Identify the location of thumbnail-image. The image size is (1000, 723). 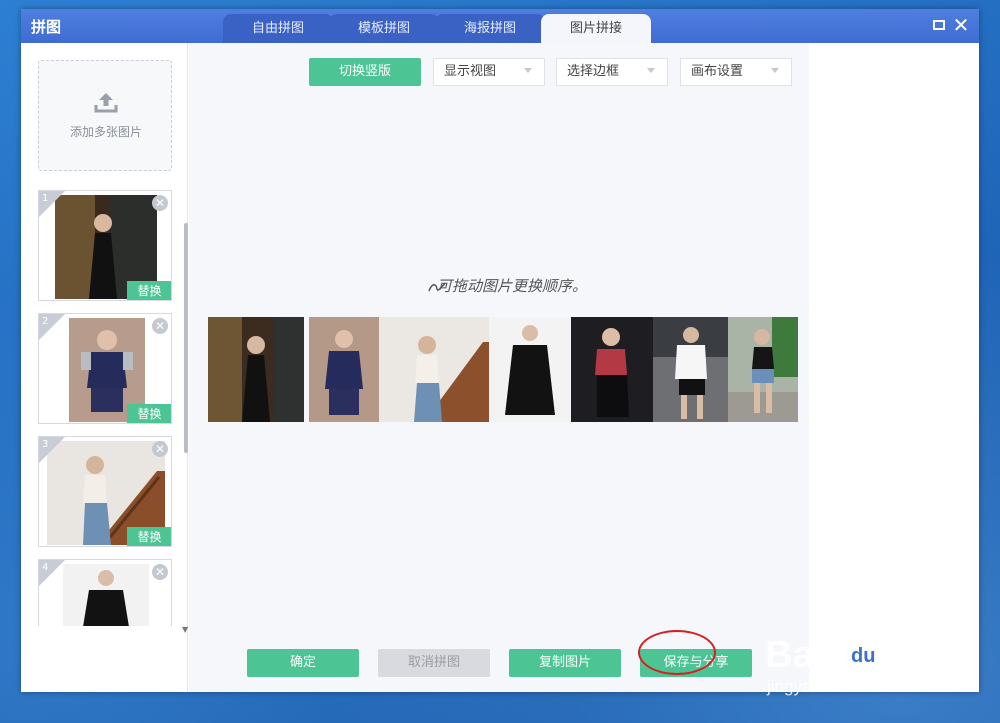
(106, 595).